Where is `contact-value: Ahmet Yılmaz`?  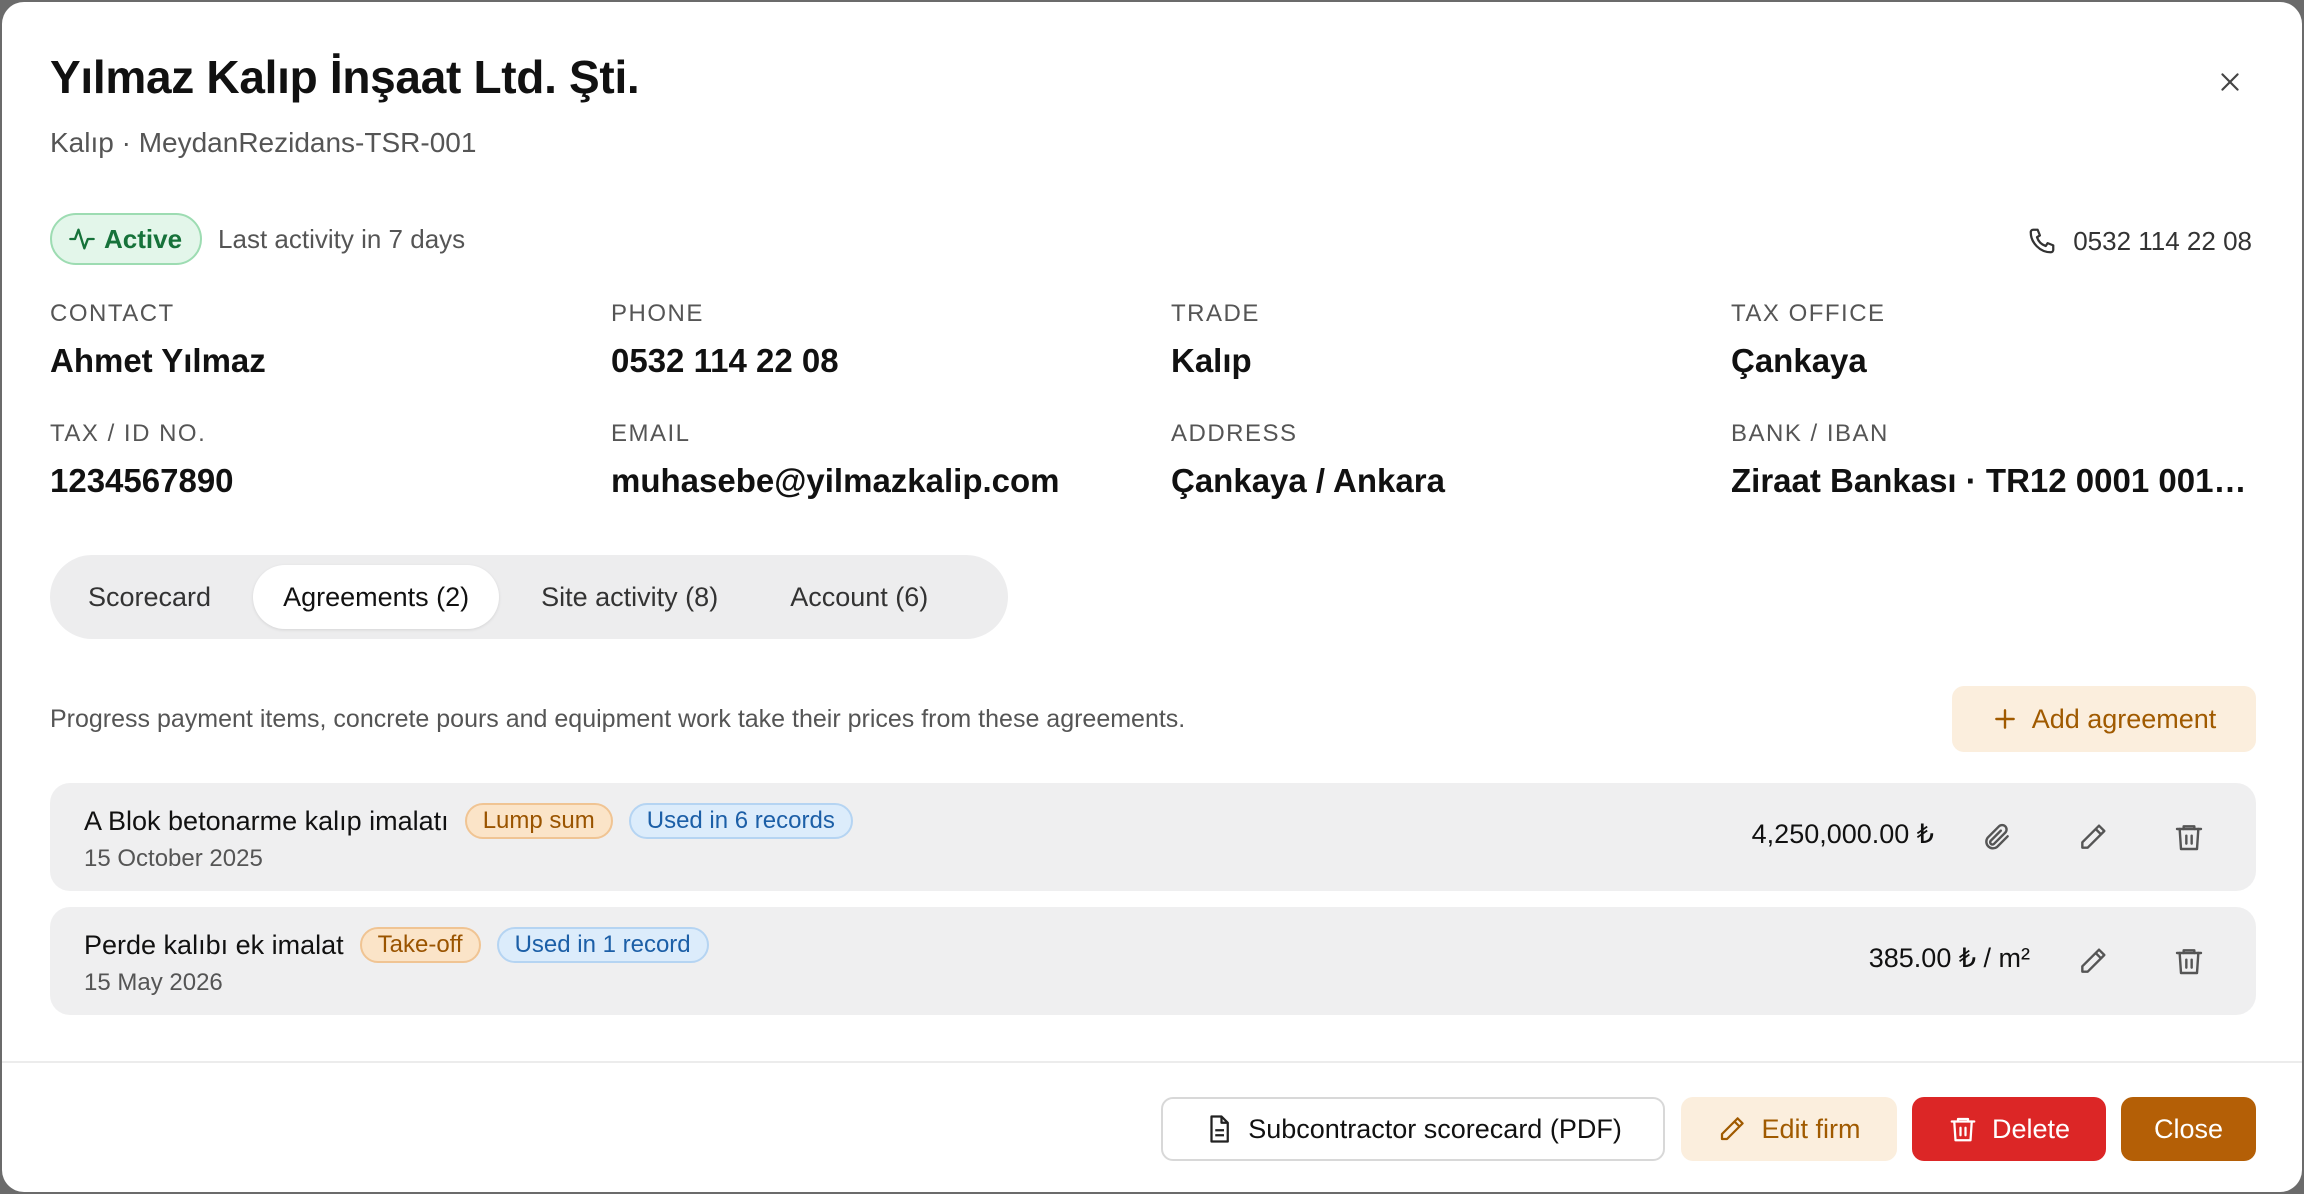 contact-value: Ahmet Yılmaz is located at coordinates (158, 360).